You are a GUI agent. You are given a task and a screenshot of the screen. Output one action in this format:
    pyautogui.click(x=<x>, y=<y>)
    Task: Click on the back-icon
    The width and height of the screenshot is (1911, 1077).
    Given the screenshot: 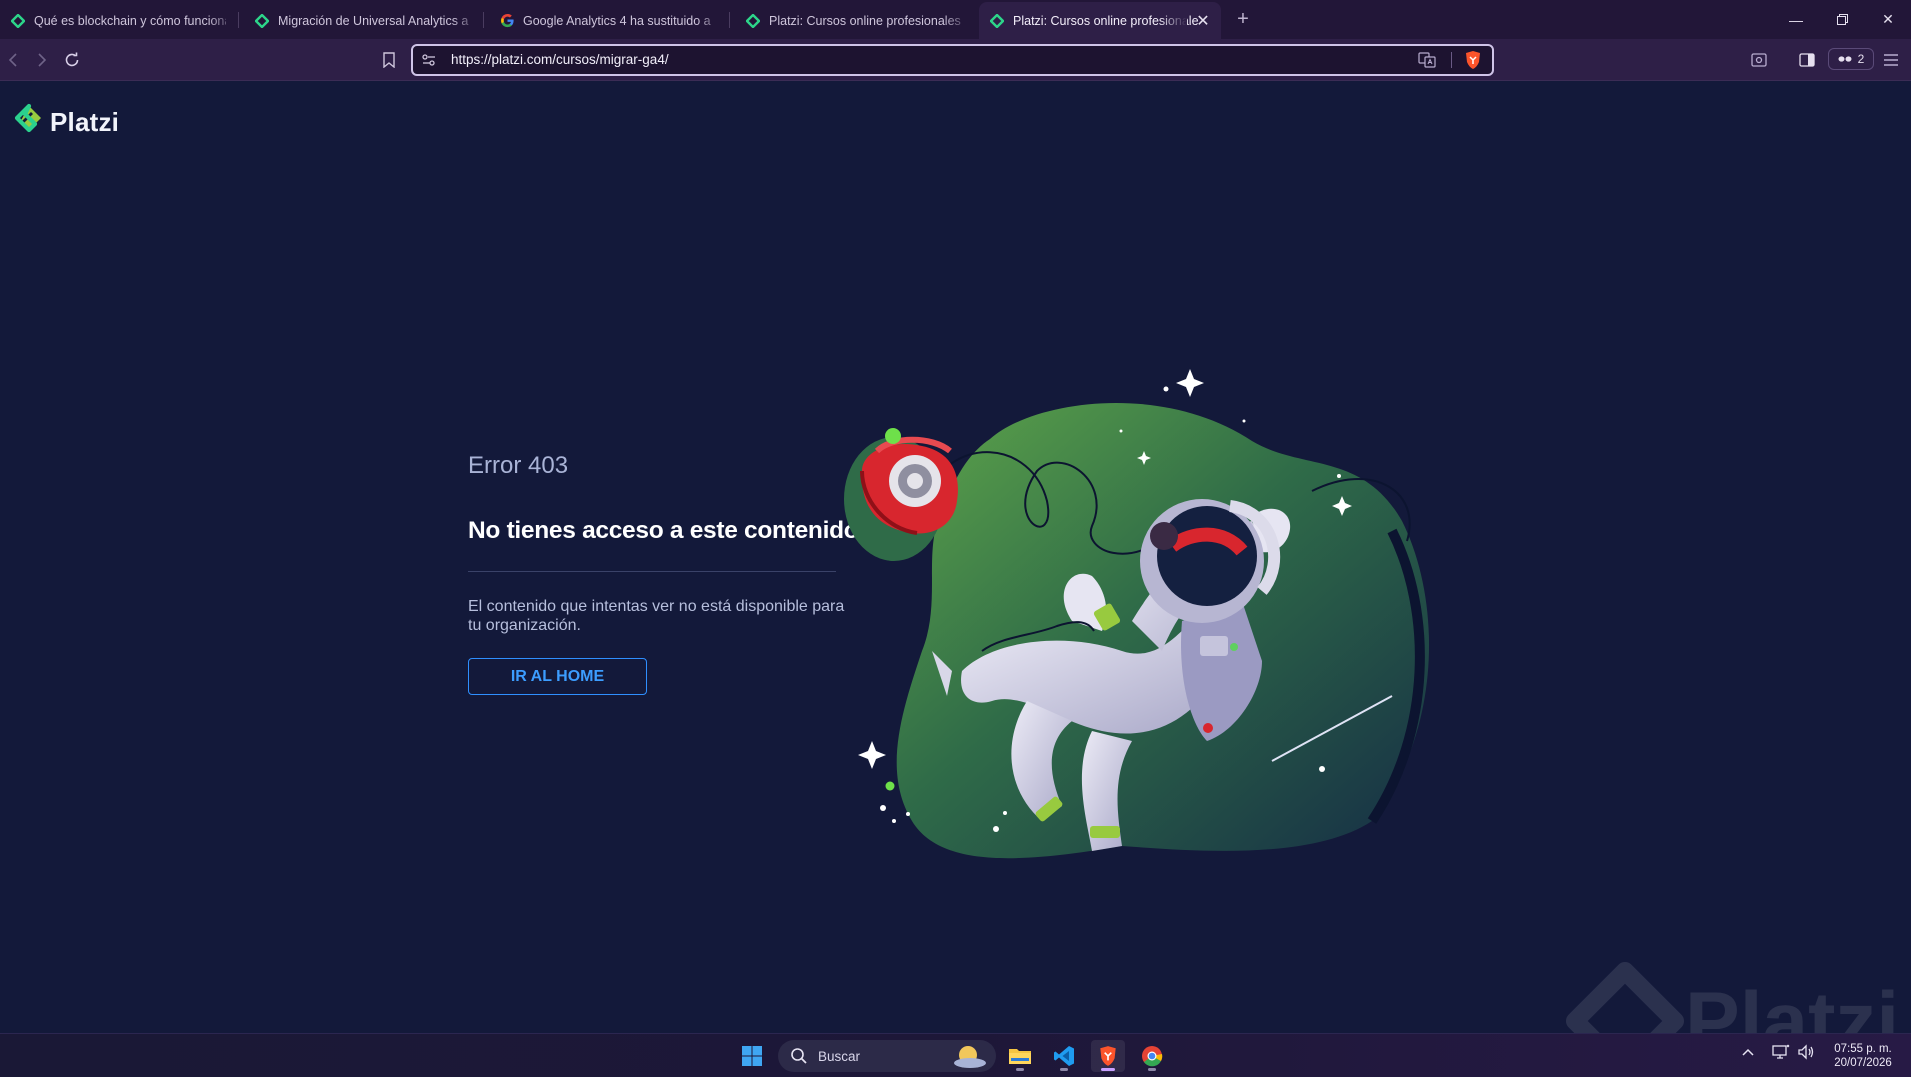 What is the action you would take?
    pyautogui.click(x=13, y=60)
    